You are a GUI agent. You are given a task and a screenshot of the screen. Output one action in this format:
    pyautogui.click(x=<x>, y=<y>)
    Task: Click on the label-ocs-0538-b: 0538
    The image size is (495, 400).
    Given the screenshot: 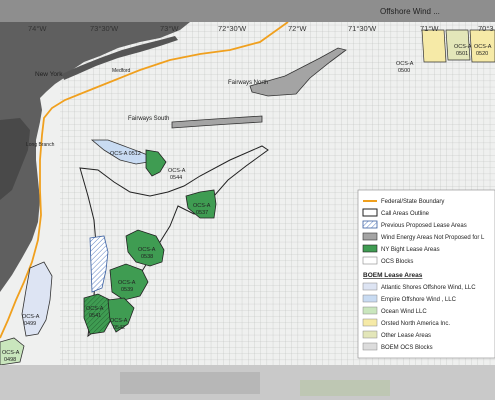 What is the action you would take?
    pyautogui.click(x=147, y=257)
    